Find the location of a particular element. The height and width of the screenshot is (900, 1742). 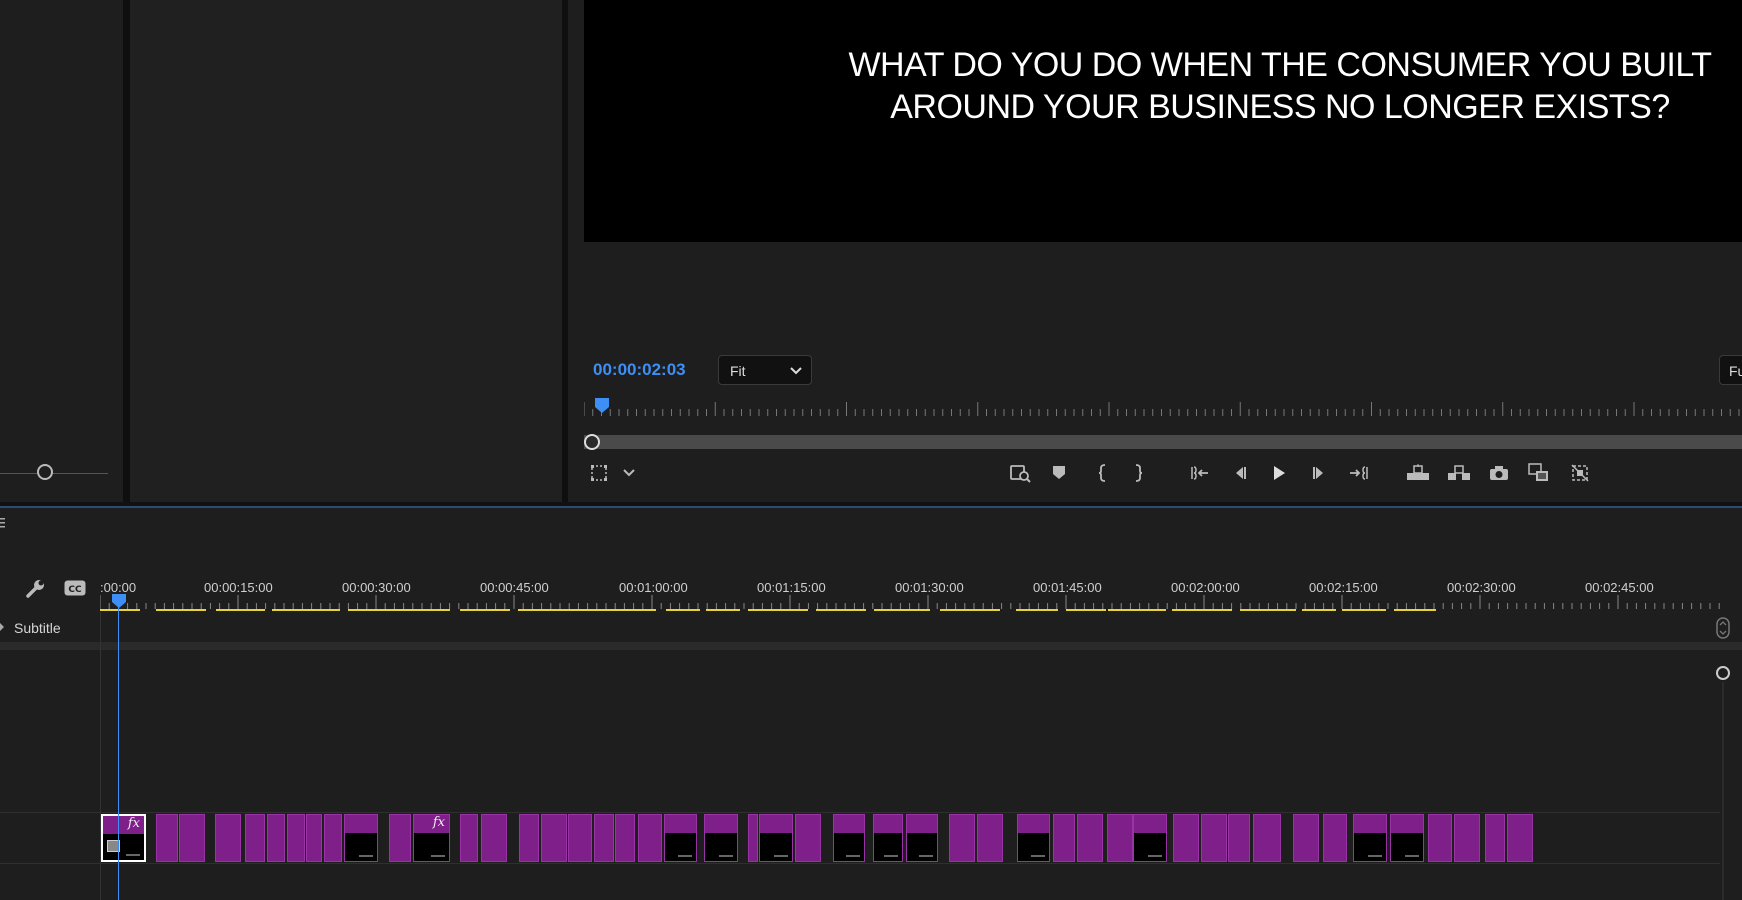

extract-button is located at coordinates (1459, 473).